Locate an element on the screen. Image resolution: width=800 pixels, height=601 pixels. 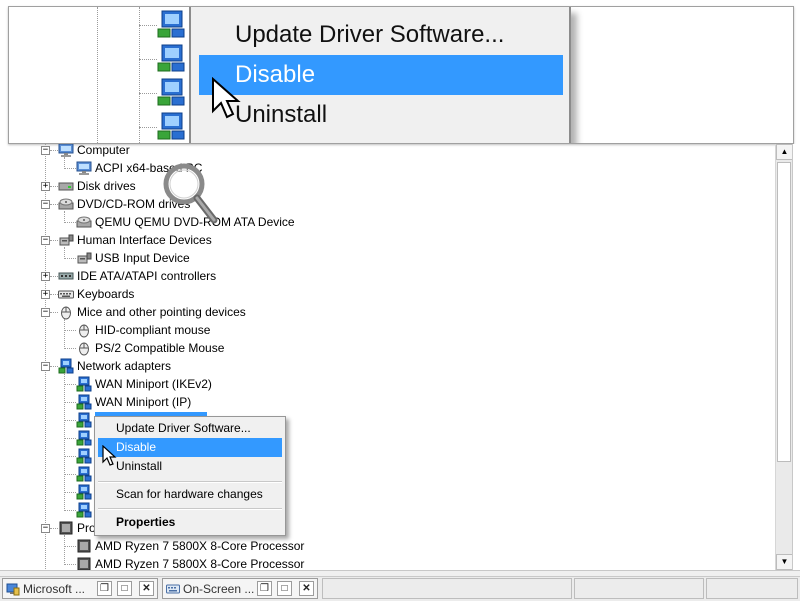
minimized-window-on-screen-keyboard: On-Screen ... ❐ □ ✕ is located at coordinates (240, 588).